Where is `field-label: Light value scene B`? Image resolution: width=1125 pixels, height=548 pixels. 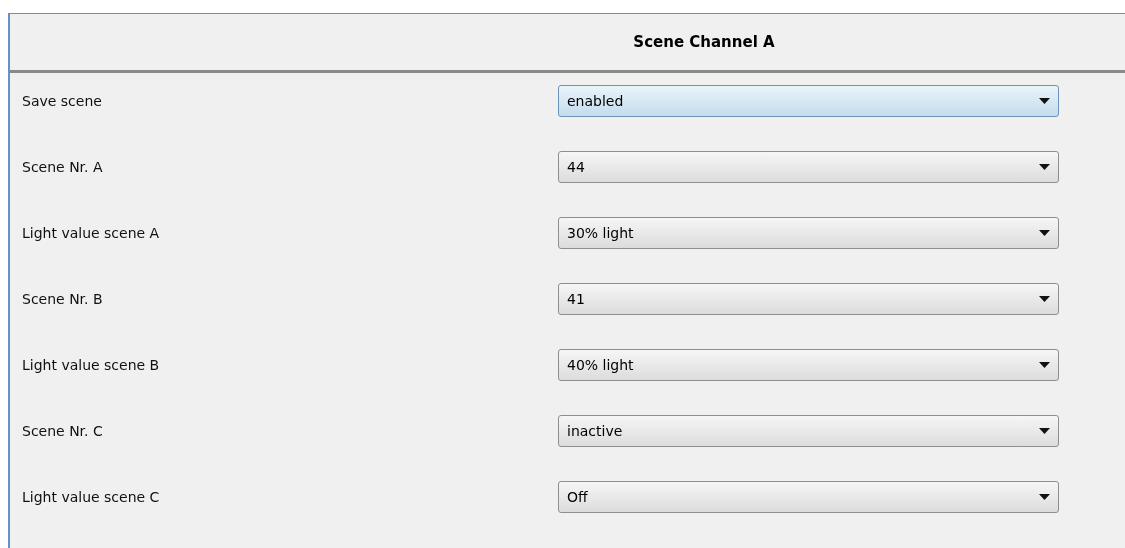 field-label: Light value scene B is located at coordinates (91, 365).